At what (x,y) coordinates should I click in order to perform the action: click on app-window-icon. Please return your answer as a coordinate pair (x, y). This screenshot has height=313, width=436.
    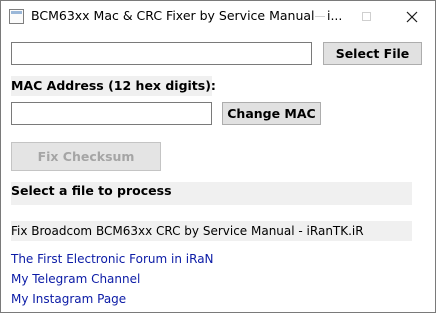
    Looking at the image, I should click on (16, 16).